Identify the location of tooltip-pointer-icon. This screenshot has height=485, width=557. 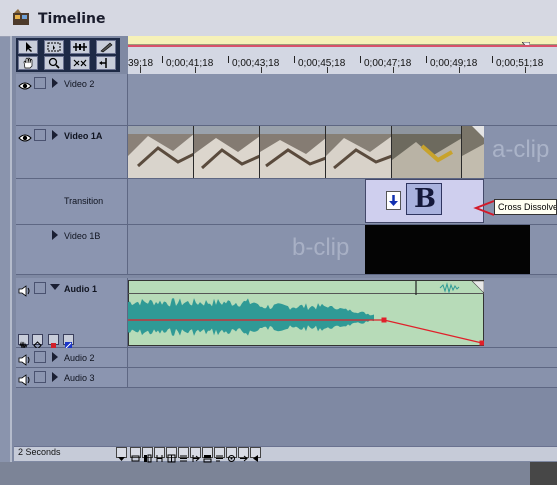
(484, 208).